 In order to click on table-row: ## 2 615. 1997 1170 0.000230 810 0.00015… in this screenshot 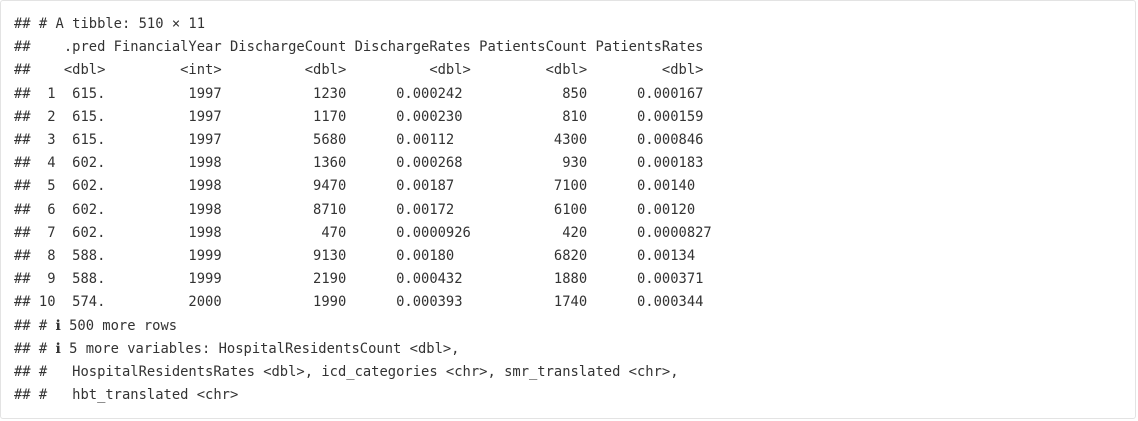, I will do `click(359, 116)`.